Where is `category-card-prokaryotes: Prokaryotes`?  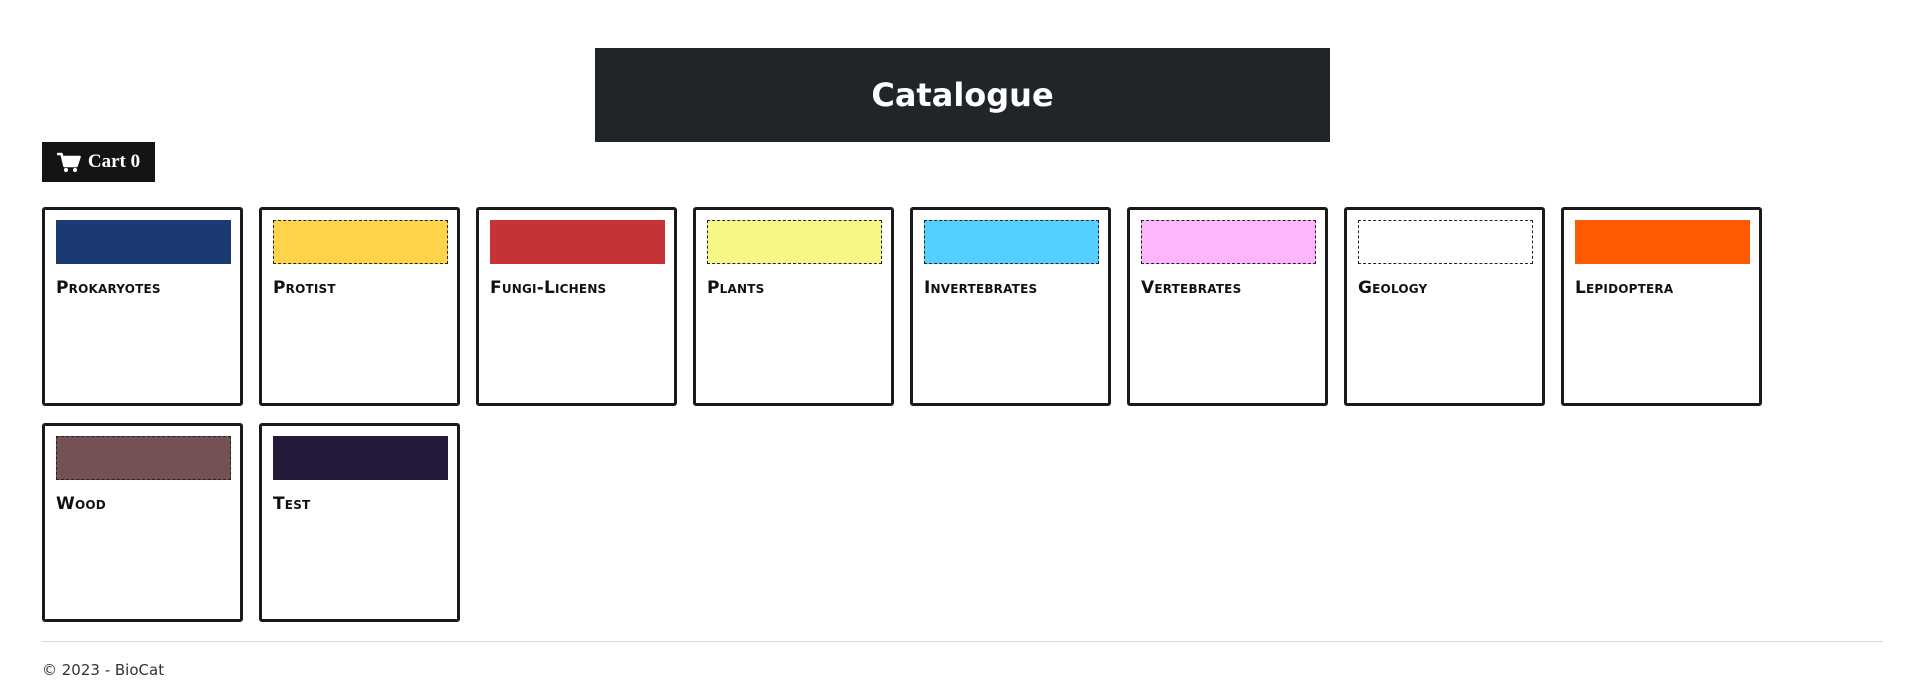 category-card-prokaryotes: Prokaryotes is located at coordinates (142, 306).